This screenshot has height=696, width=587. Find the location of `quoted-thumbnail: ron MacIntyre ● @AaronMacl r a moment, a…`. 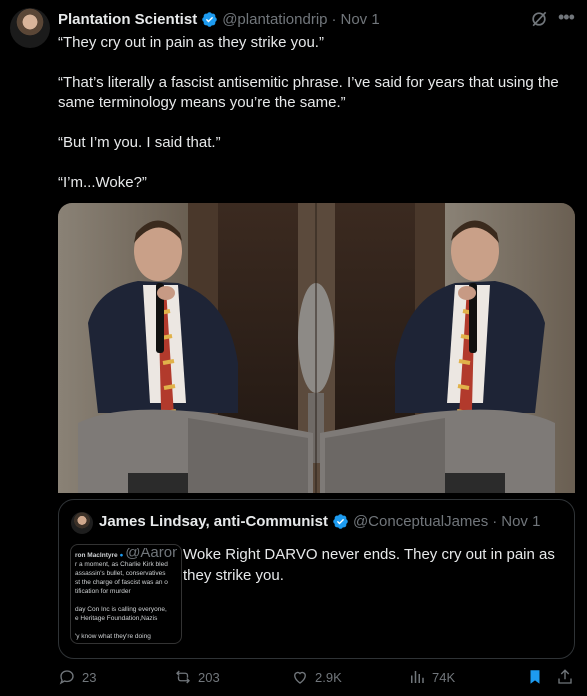

quoted-thumbnail: ron MacIntyre ● @AaronMacl r a moment, a… is located at coordinates (126, 594).